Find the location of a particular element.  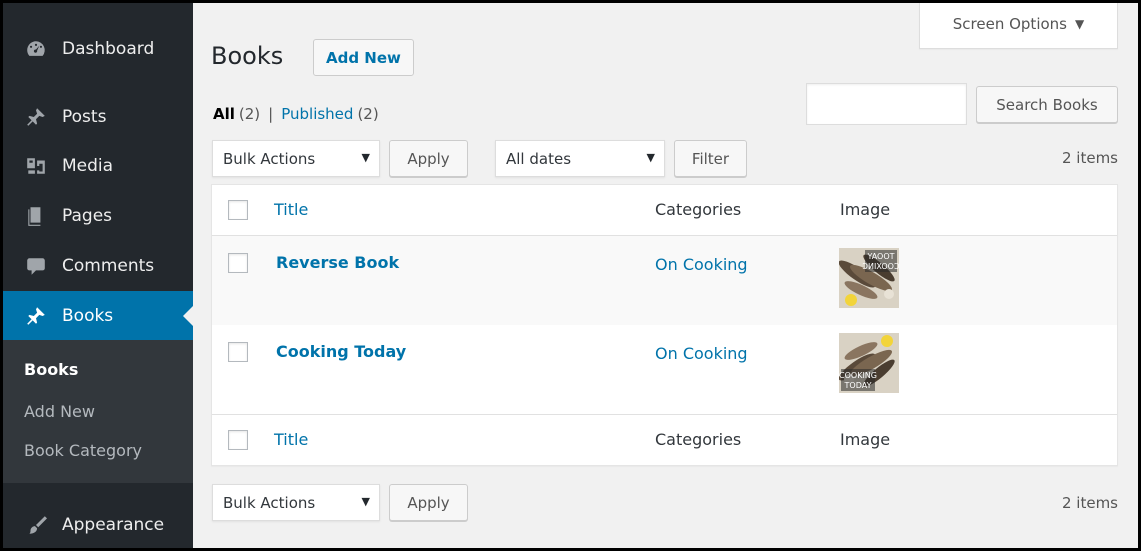

svg-text: YAOOT is located at coordinates (880, 256).